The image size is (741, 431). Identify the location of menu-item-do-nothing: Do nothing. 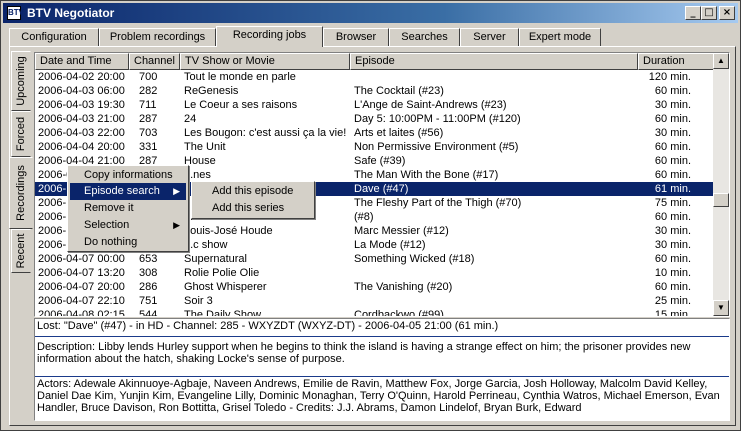
(128, 242).